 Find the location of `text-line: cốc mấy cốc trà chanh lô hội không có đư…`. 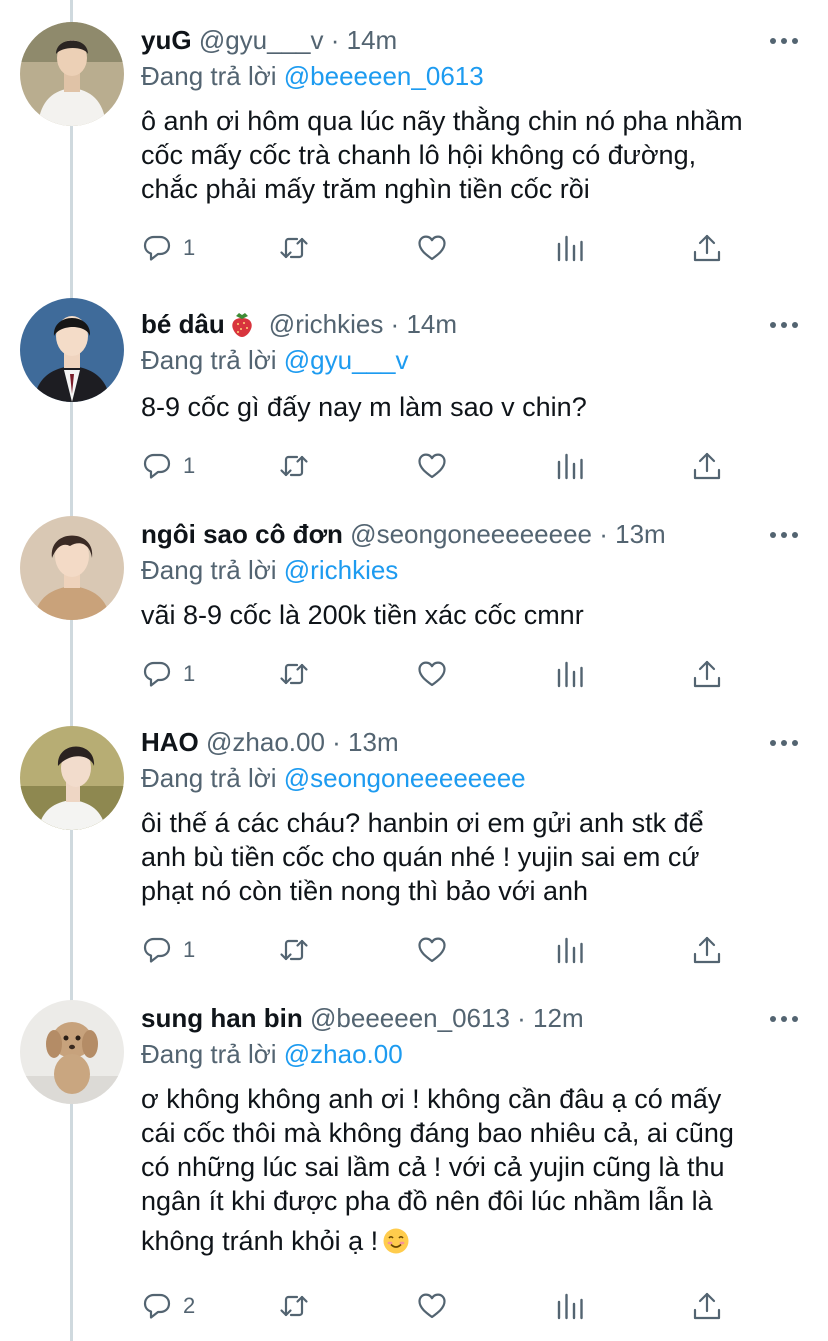

text-line: cốc mấy cốc trà chanh lô hội không có đư… is located at coordinates (419, 155).